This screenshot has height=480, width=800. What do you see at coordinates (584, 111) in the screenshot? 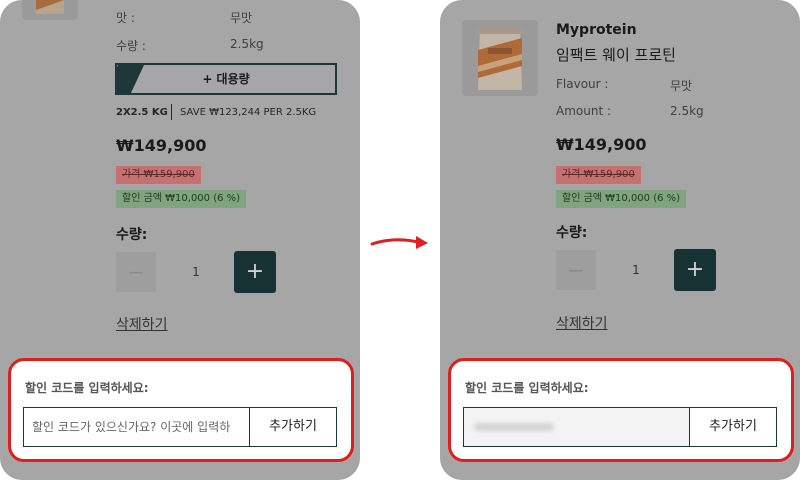
I see `amount-label: Amount :` at bounding box center [584, 111].